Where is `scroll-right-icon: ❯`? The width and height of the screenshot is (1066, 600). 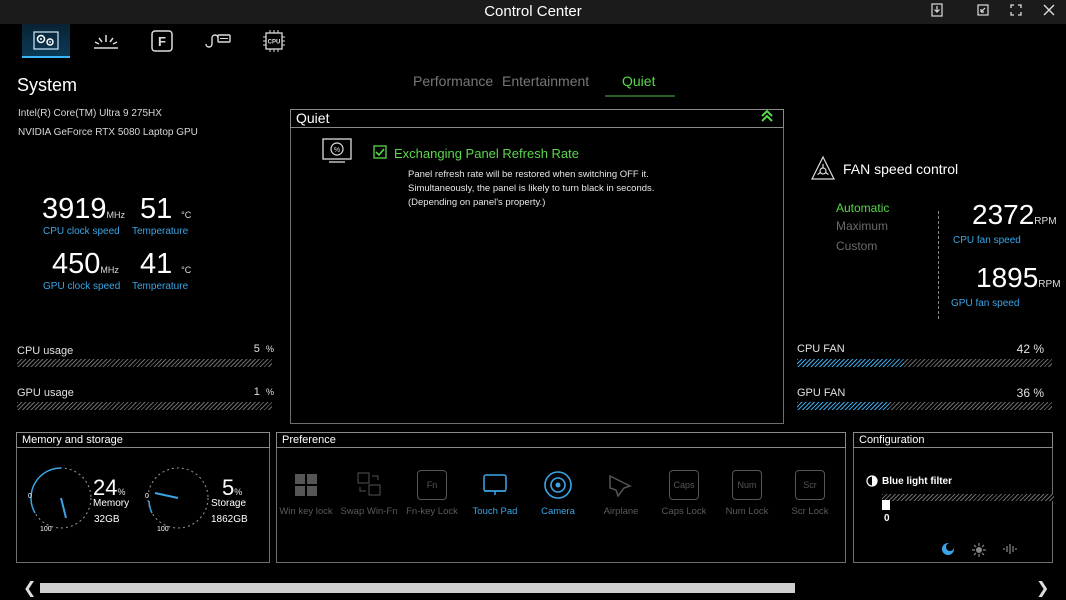
scroll-right-icon: ❯ is located at coordinates (1042, 588).